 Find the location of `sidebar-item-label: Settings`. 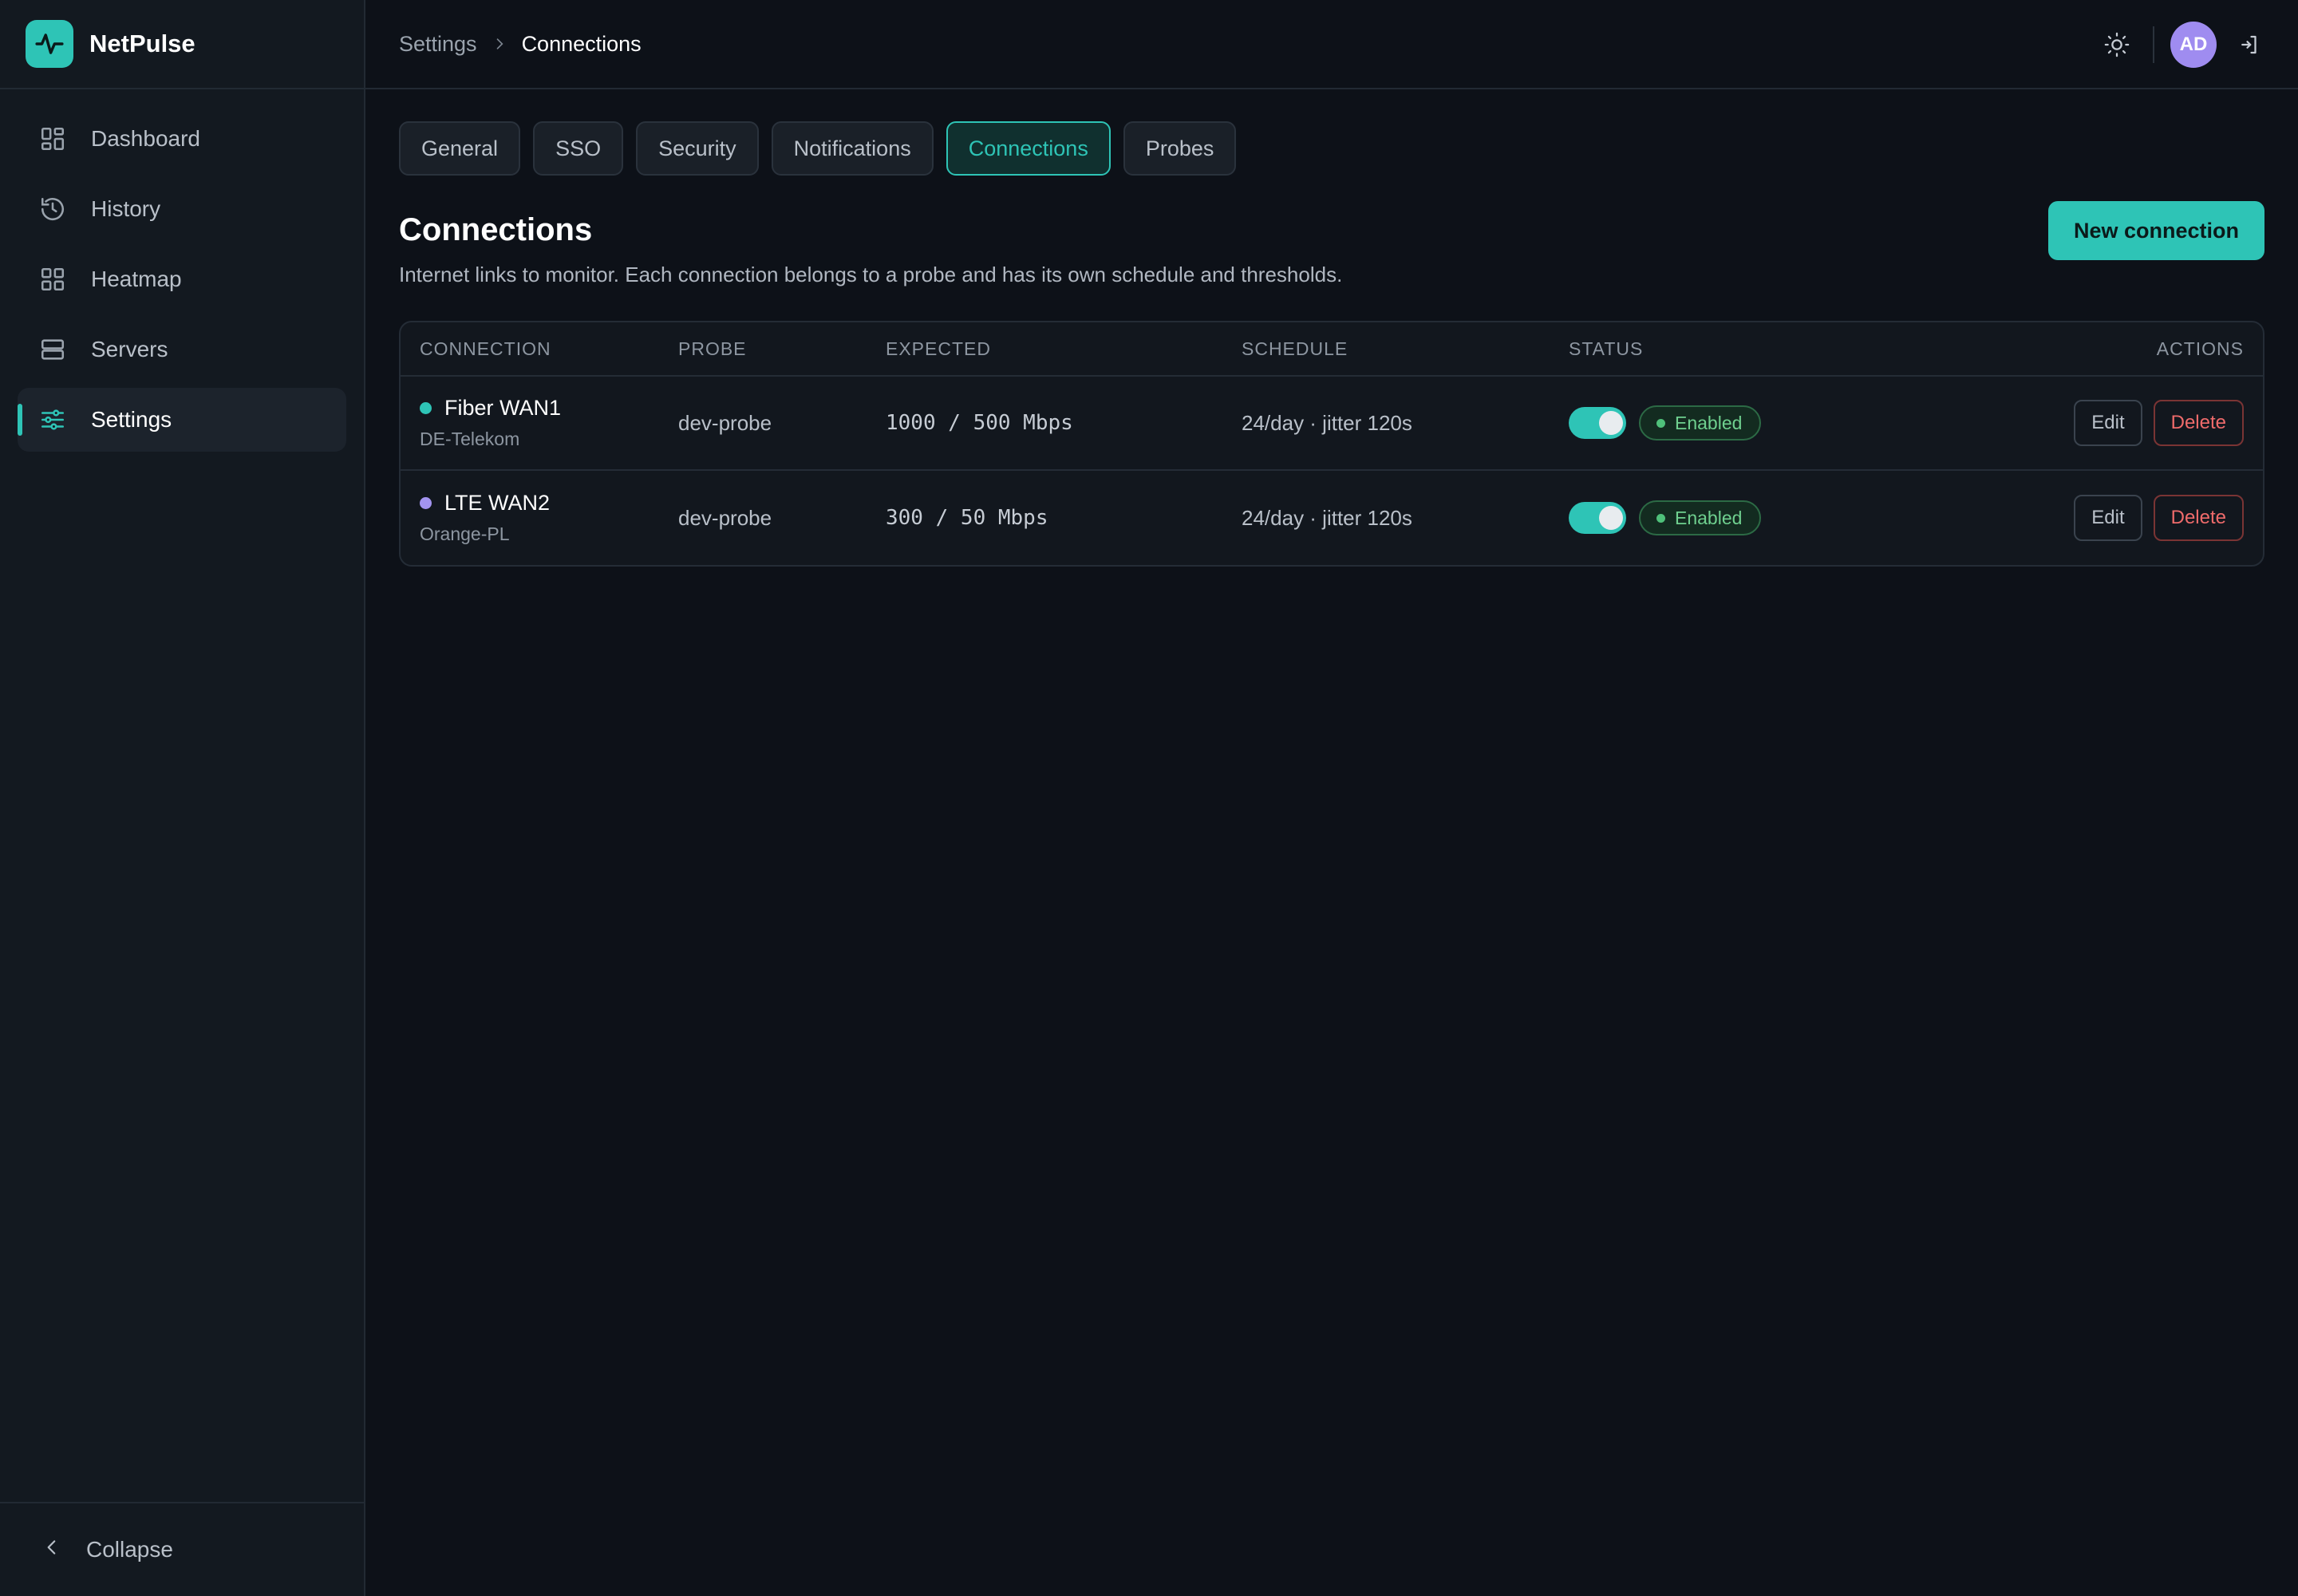

sidebar-item-label: Settings is located at coordinates (132, 419).